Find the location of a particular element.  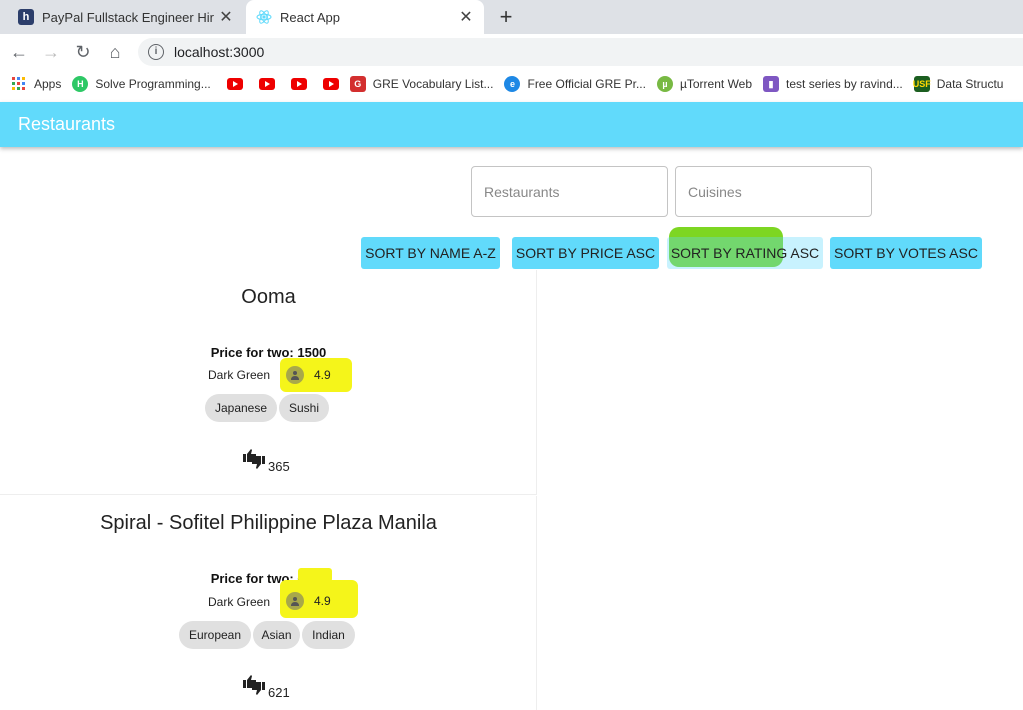

react-icon is located at coordinates (264, 17).